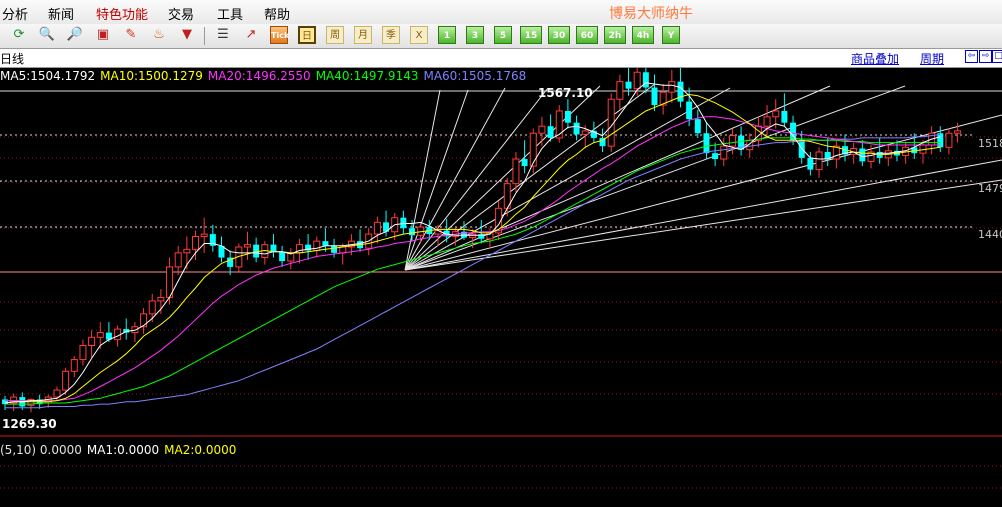 This screenshot has width=1002, height=507. I want to click on menu-trade: 交易, so click(181, 13).